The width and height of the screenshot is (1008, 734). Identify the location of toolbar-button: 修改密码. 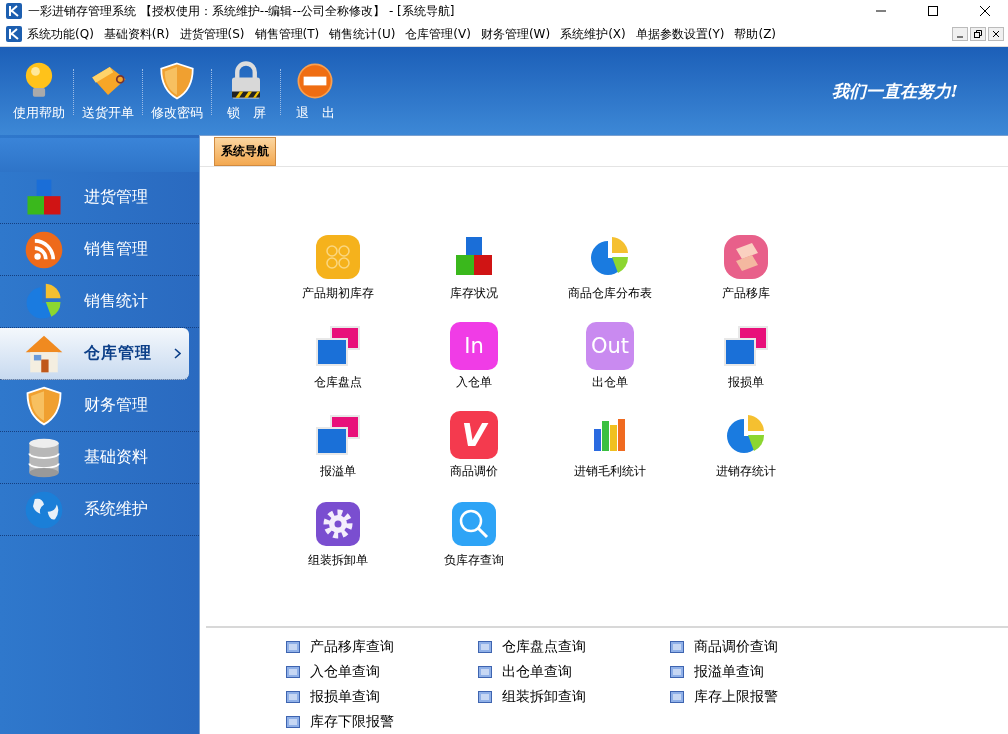
(177, 91).